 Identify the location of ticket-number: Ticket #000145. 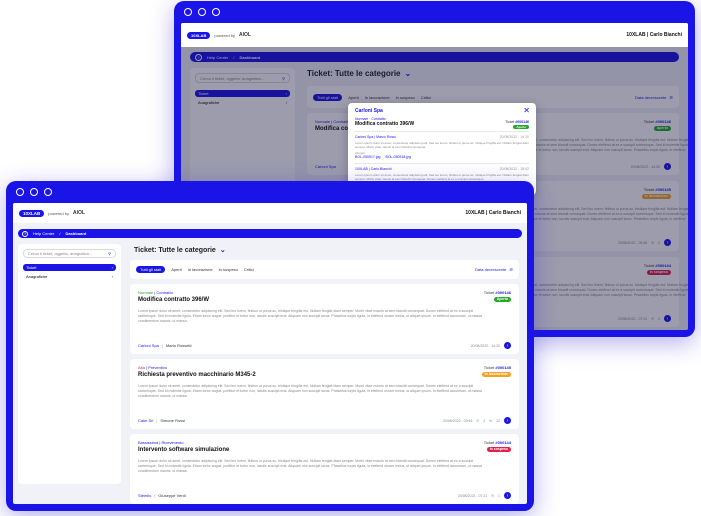
(497, 367).